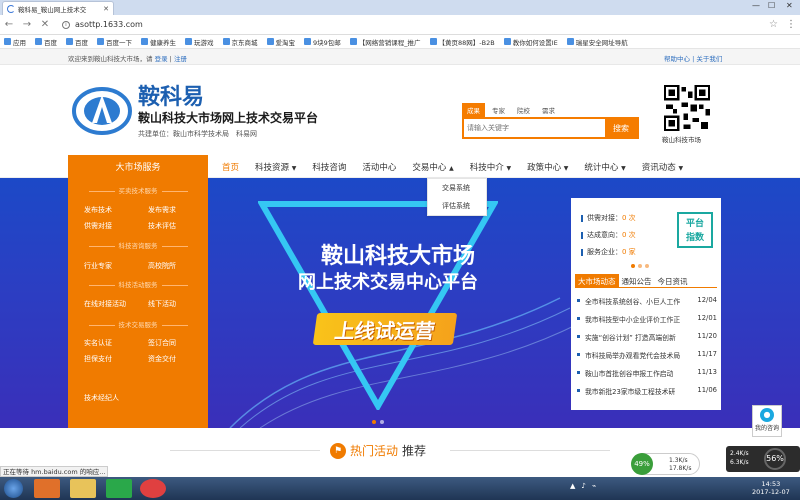  I want to click on news-item: 我市科技型中小企业评价工作正 12/01, so click(647, 319).